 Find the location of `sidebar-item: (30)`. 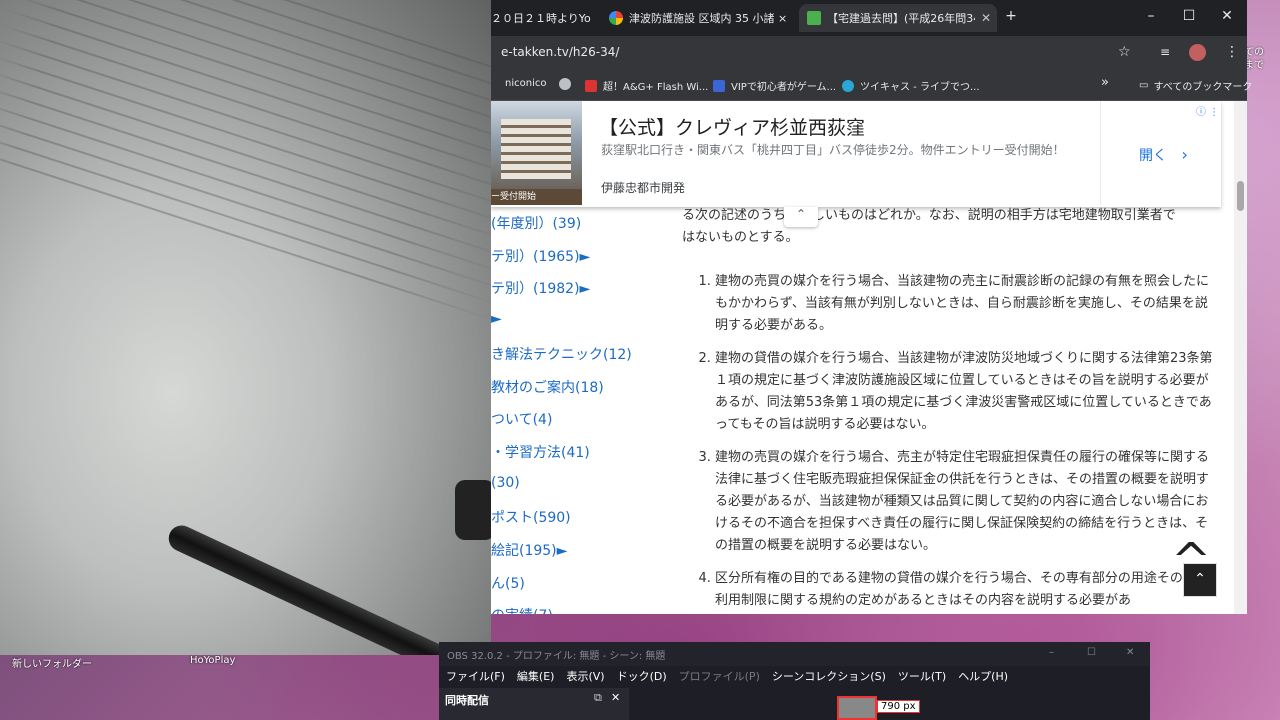

sidebar-item: (30) is located at coordinates (505, 483).